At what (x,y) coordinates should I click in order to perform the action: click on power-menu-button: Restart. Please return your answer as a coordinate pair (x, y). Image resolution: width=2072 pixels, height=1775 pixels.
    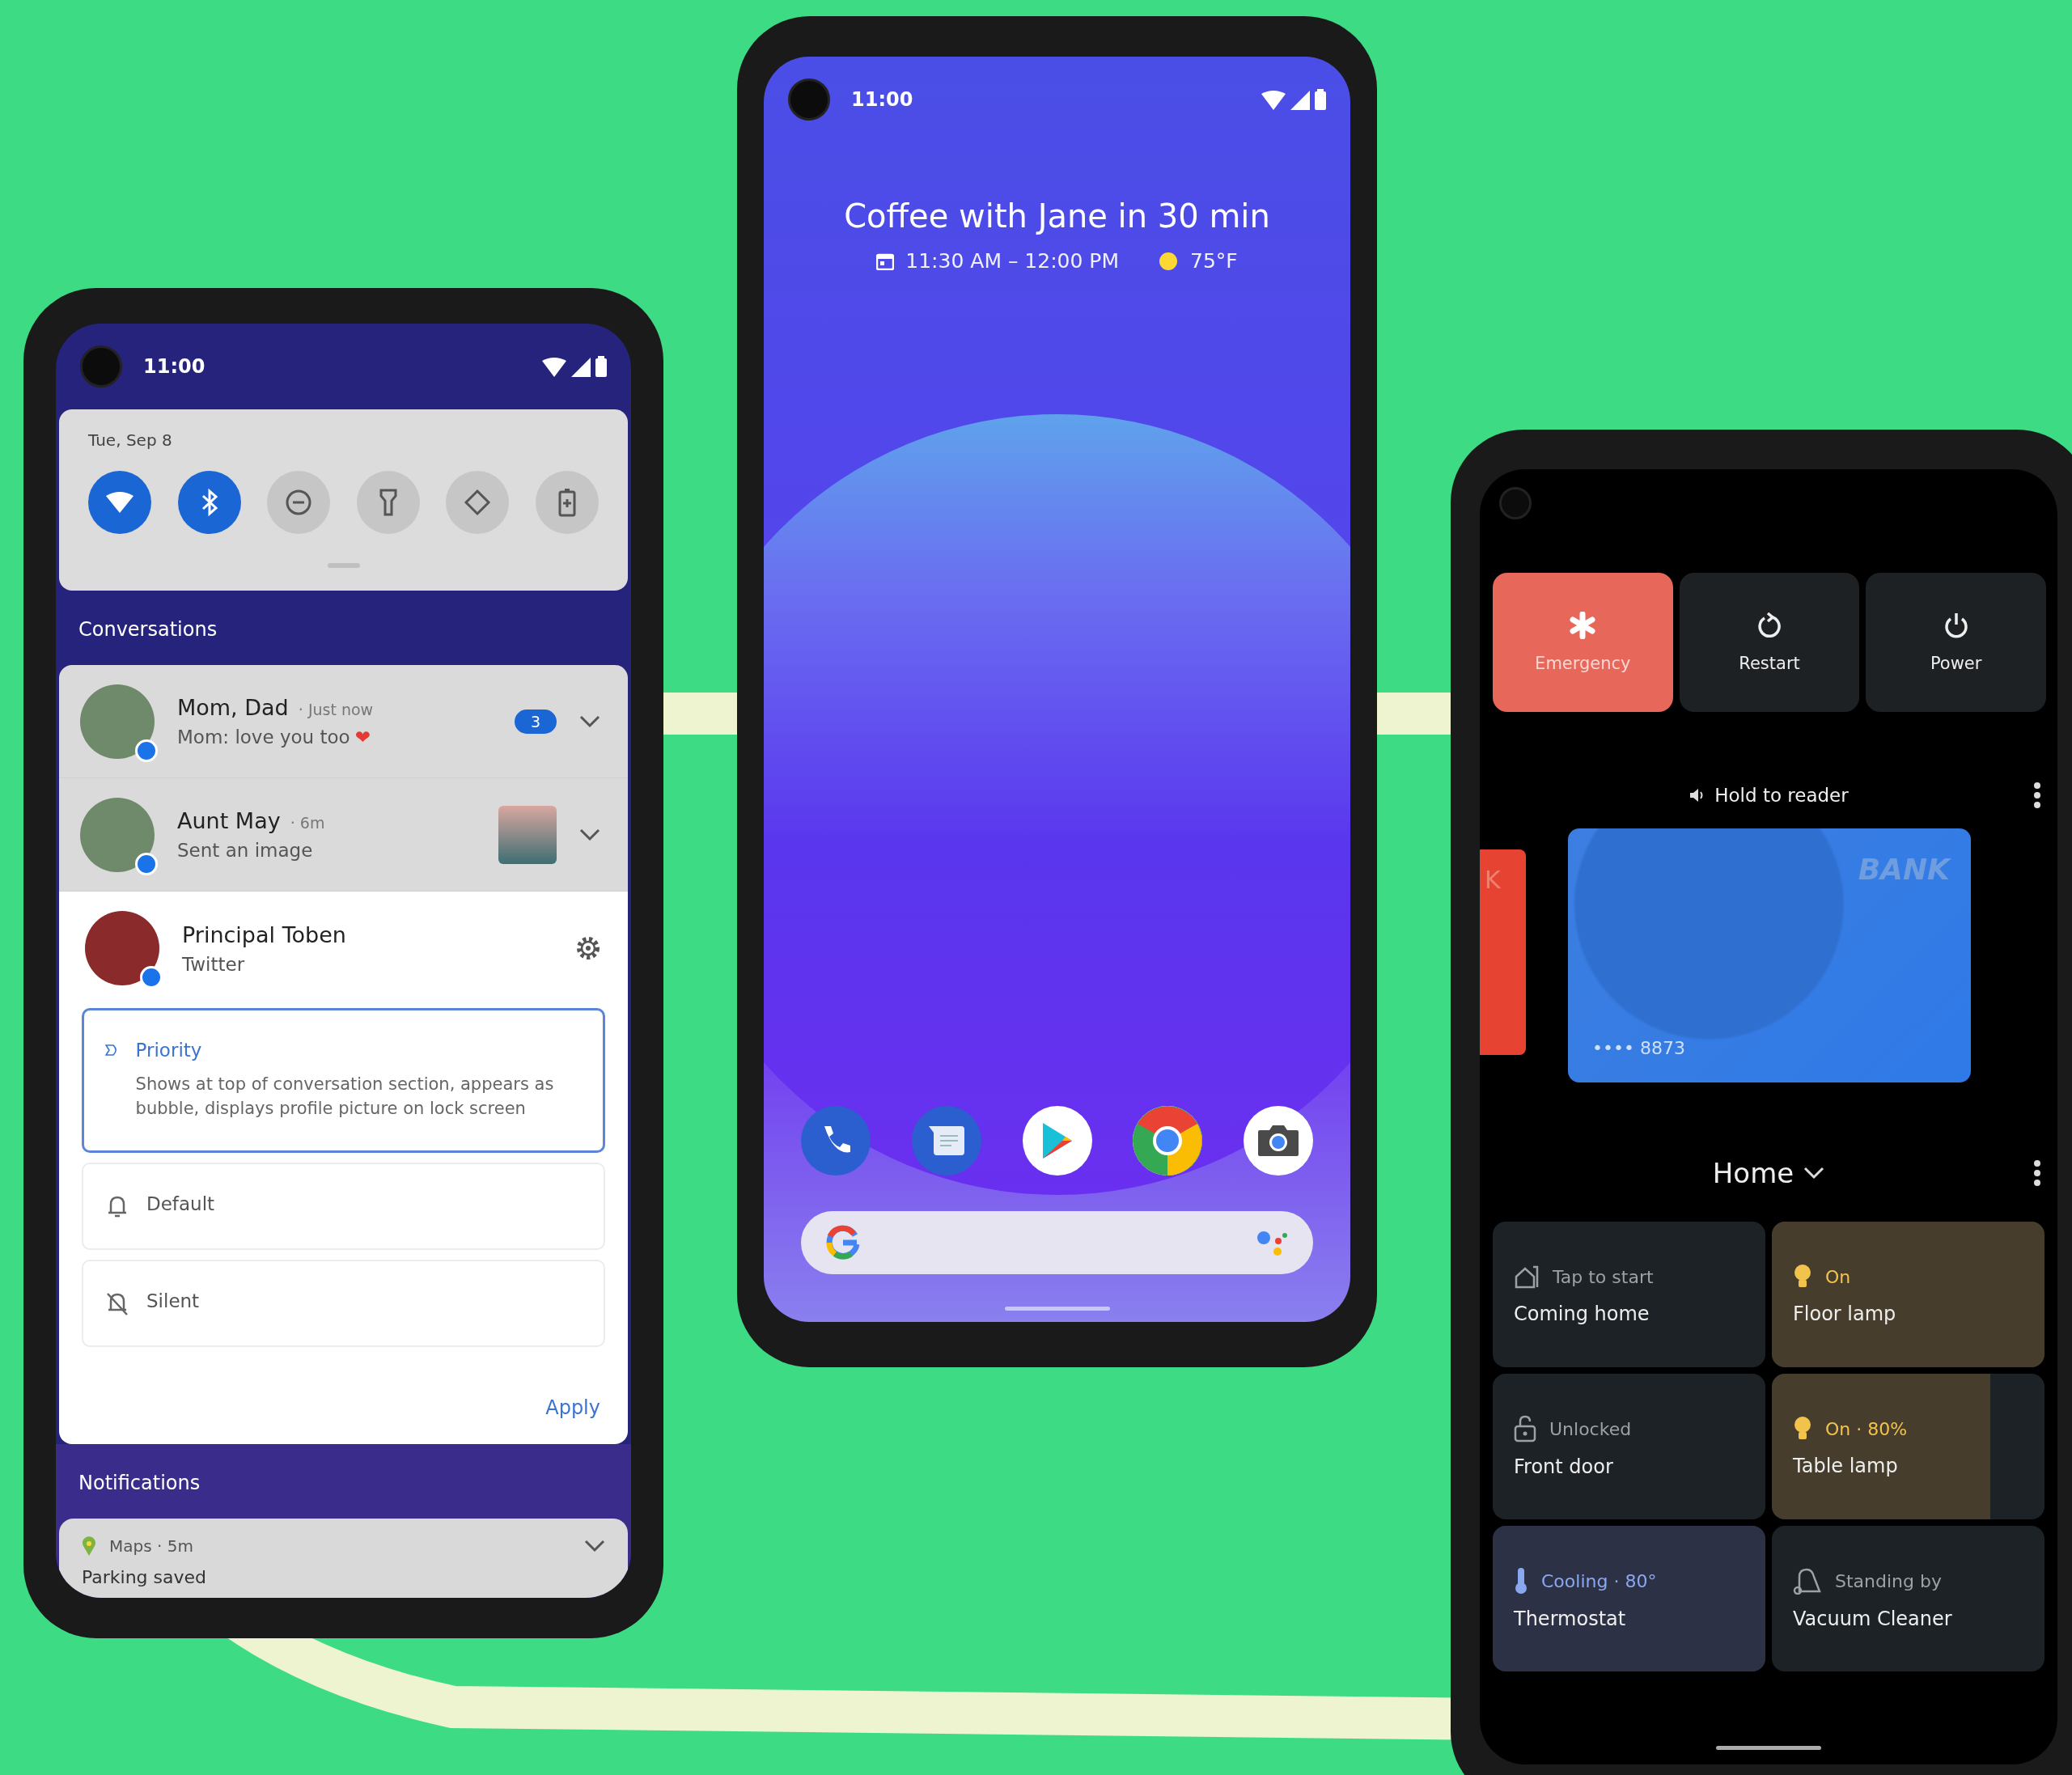
    Looking at the image, I should click on (1770, 642).